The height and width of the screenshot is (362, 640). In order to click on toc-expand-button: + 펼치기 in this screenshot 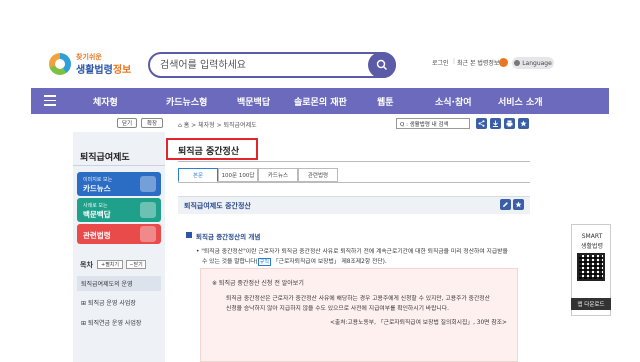, I will do `click(110, 264)`.